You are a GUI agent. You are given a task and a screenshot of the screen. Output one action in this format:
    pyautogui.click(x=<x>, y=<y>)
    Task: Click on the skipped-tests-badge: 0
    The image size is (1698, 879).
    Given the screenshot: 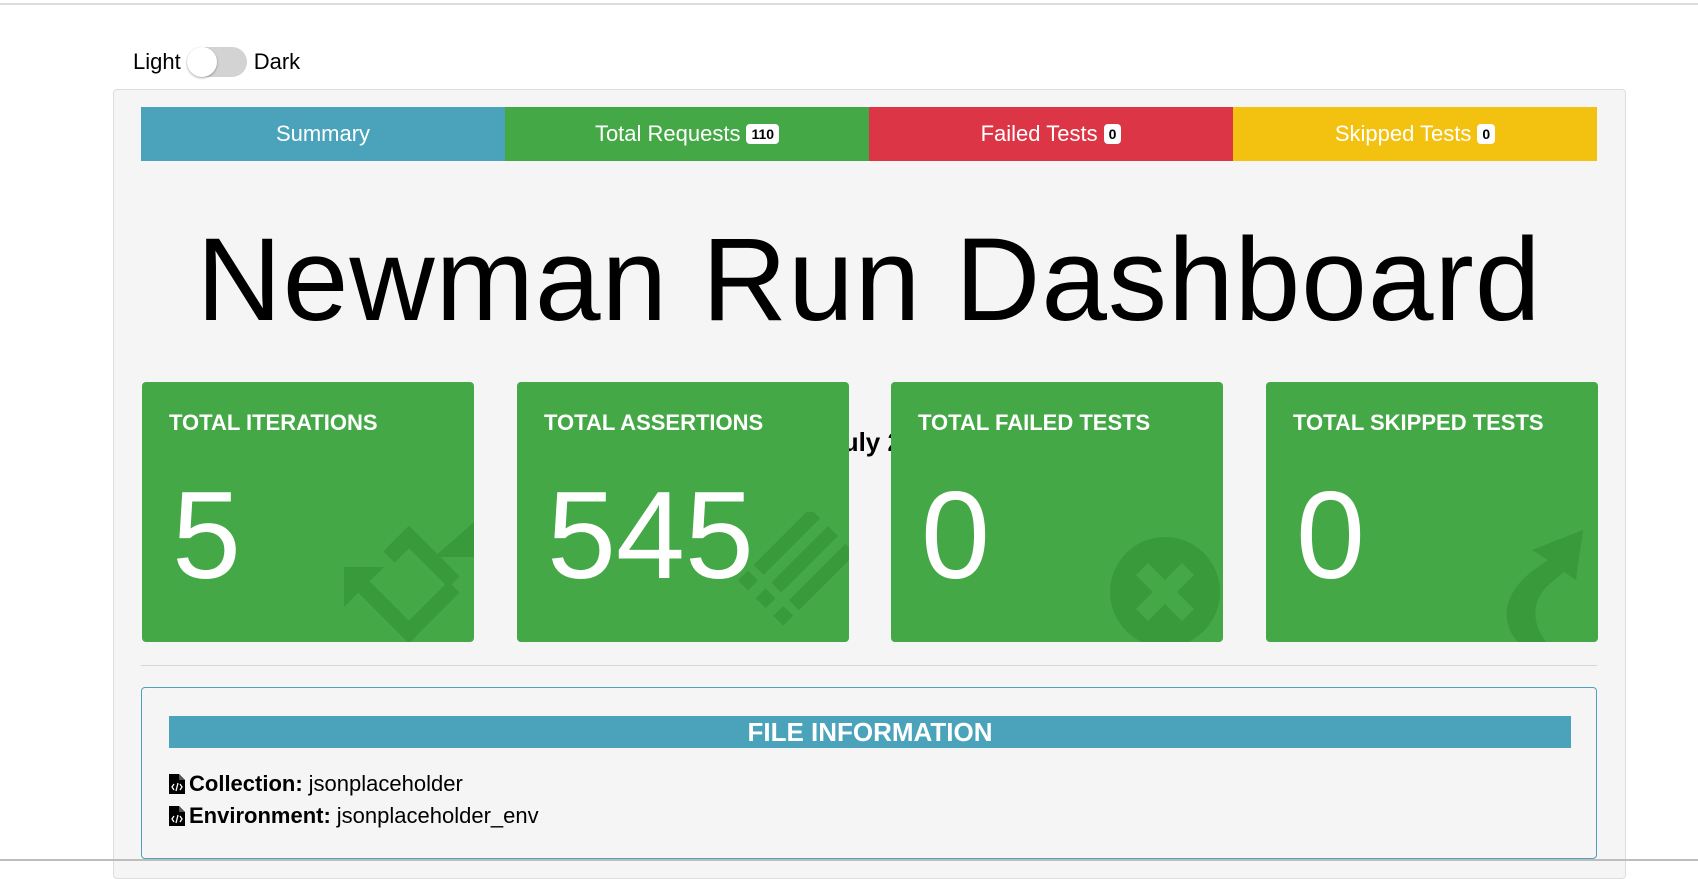 What is the action you would take?
    pyautogui.click(x=1486, y=134)
    